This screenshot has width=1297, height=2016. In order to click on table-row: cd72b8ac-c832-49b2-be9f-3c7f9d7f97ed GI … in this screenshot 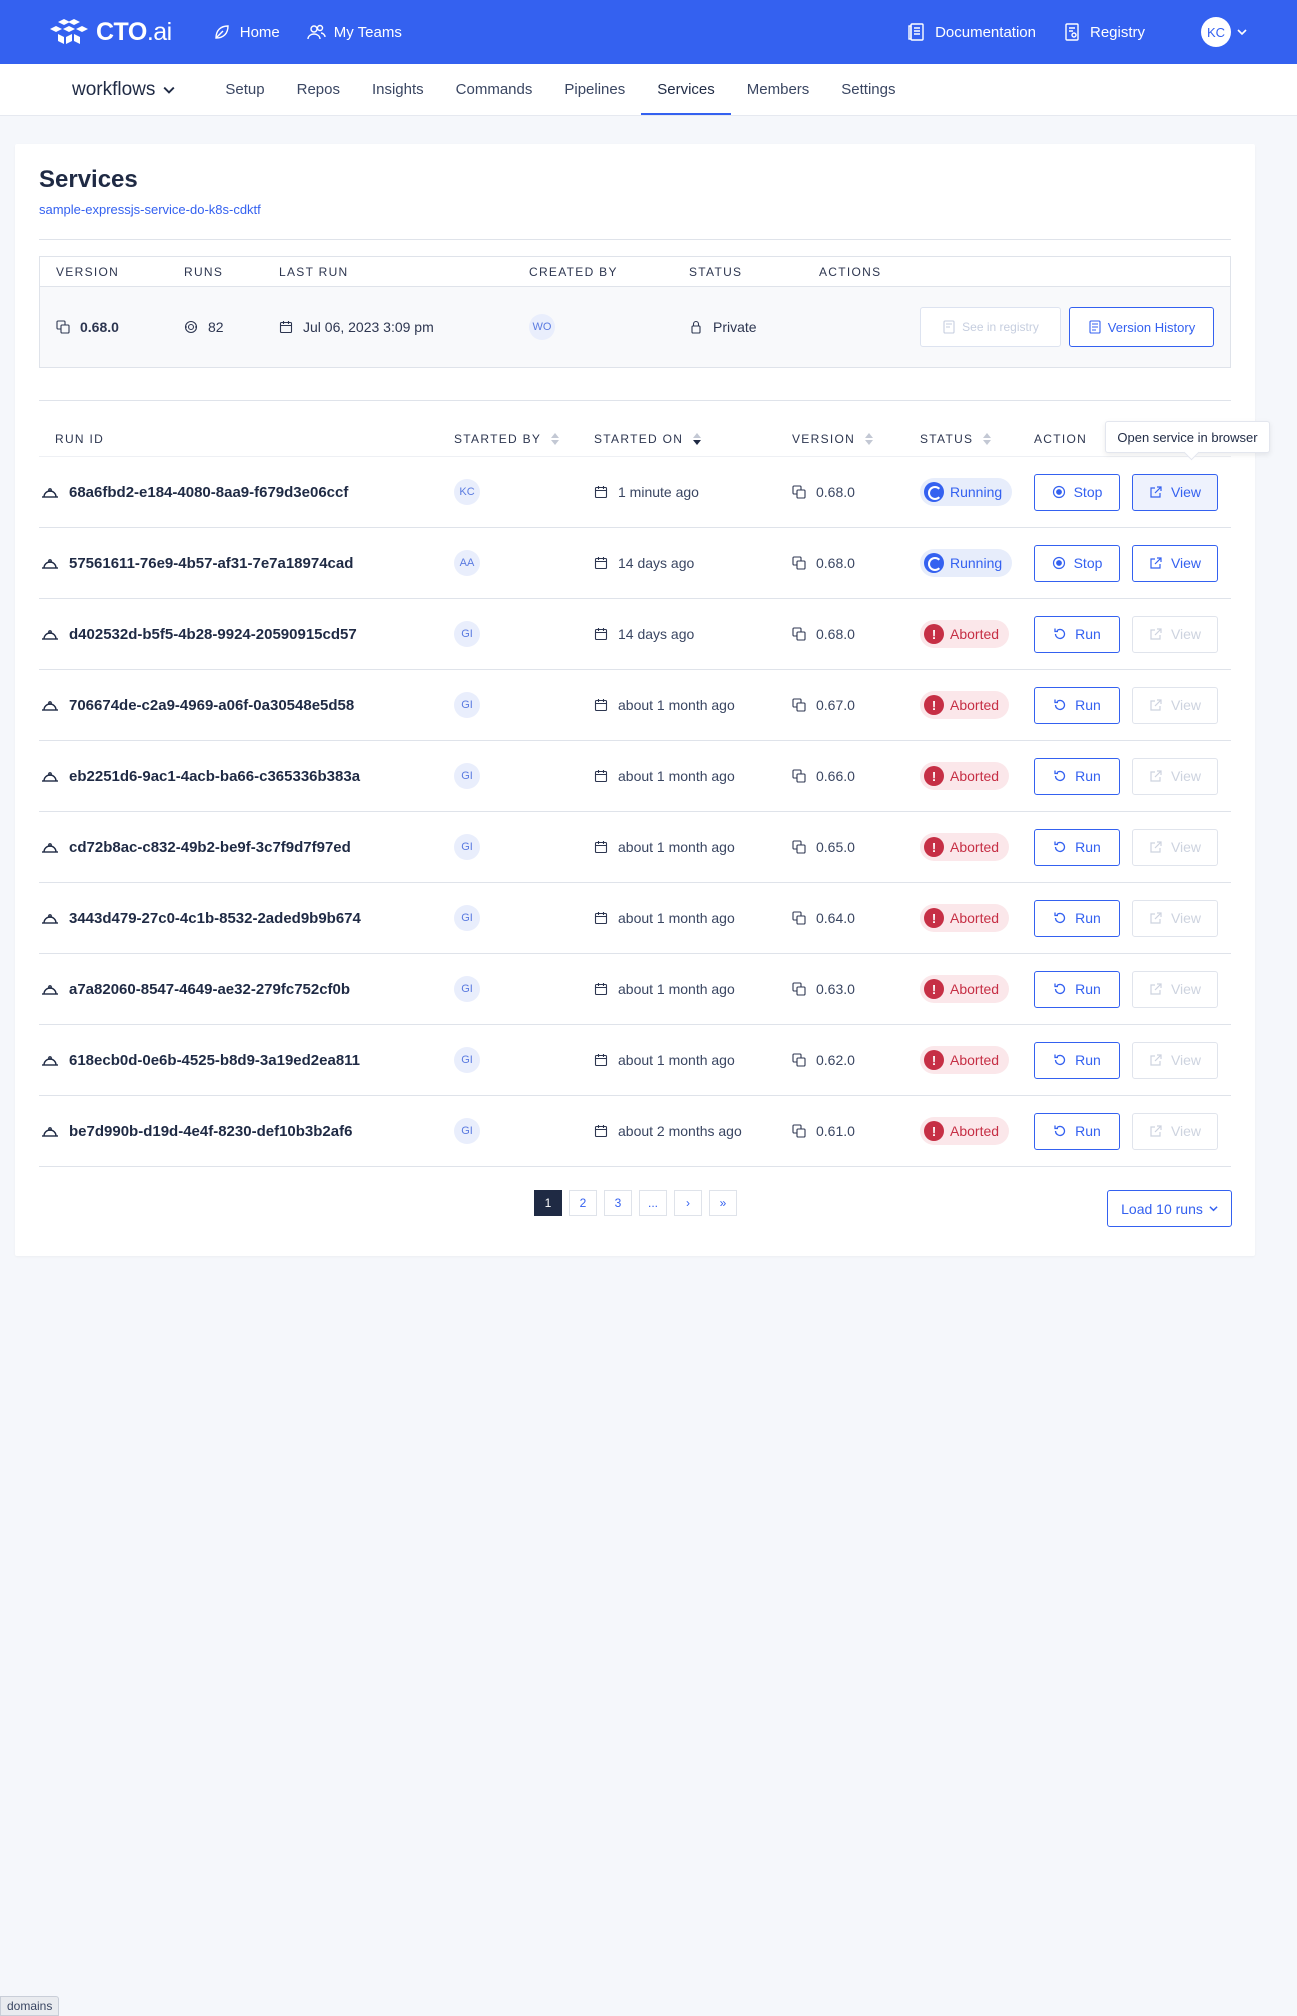, I will do `click(635, 847)`.